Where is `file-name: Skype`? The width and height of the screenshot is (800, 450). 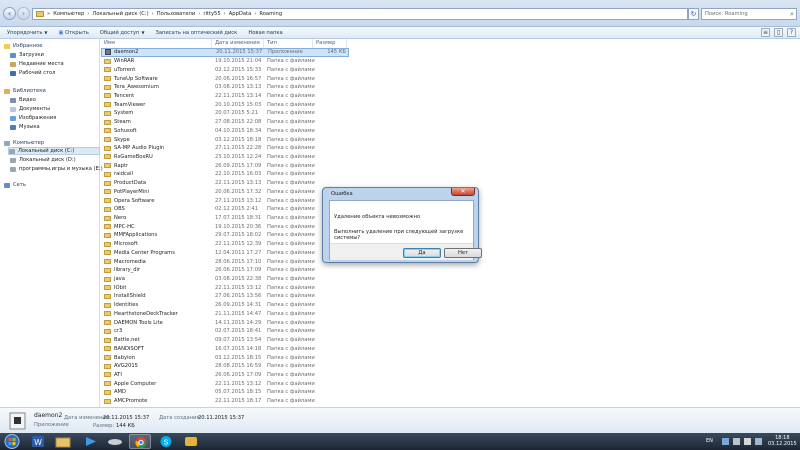
file-name: Skype is located at coordinates (156, 140).